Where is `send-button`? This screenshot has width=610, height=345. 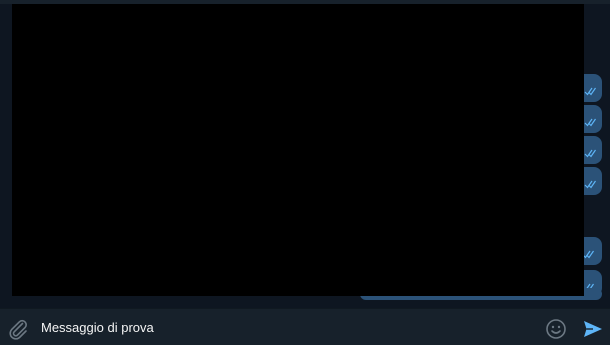 send-button is located at coordinates (593, 329).